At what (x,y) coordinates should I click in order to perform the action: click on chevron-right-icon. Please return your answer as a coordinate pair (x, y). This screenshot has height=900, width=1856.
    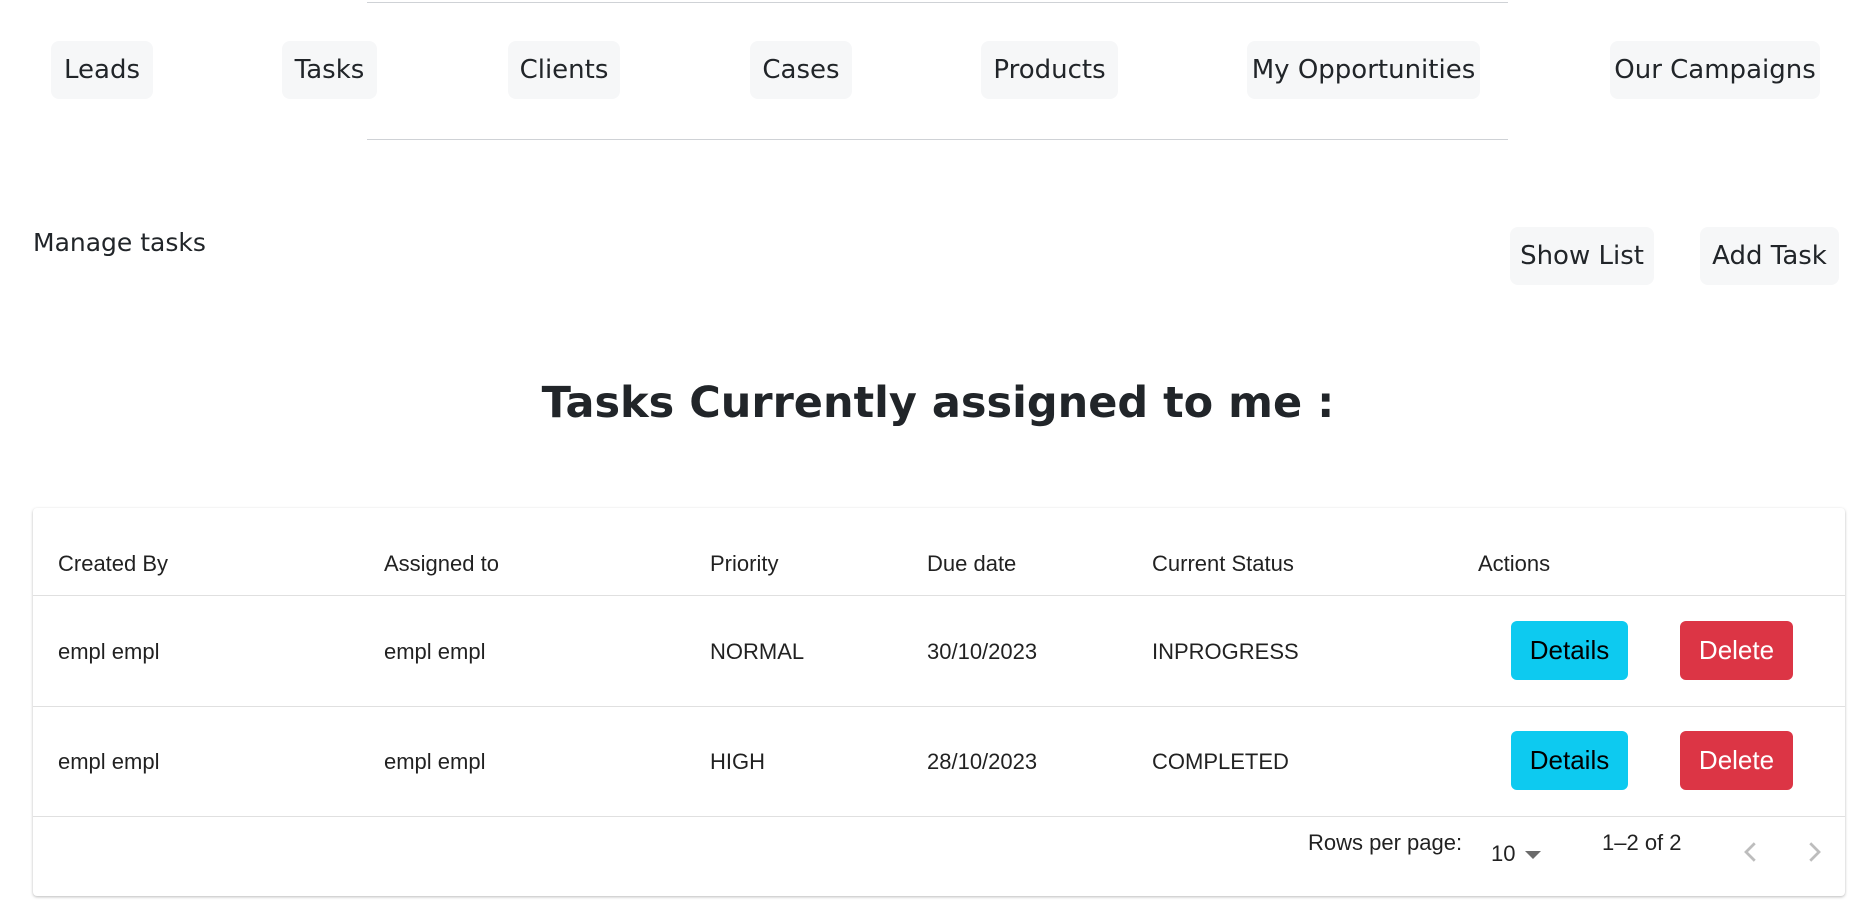
    Looking at the image, I should click on (1814, 852).